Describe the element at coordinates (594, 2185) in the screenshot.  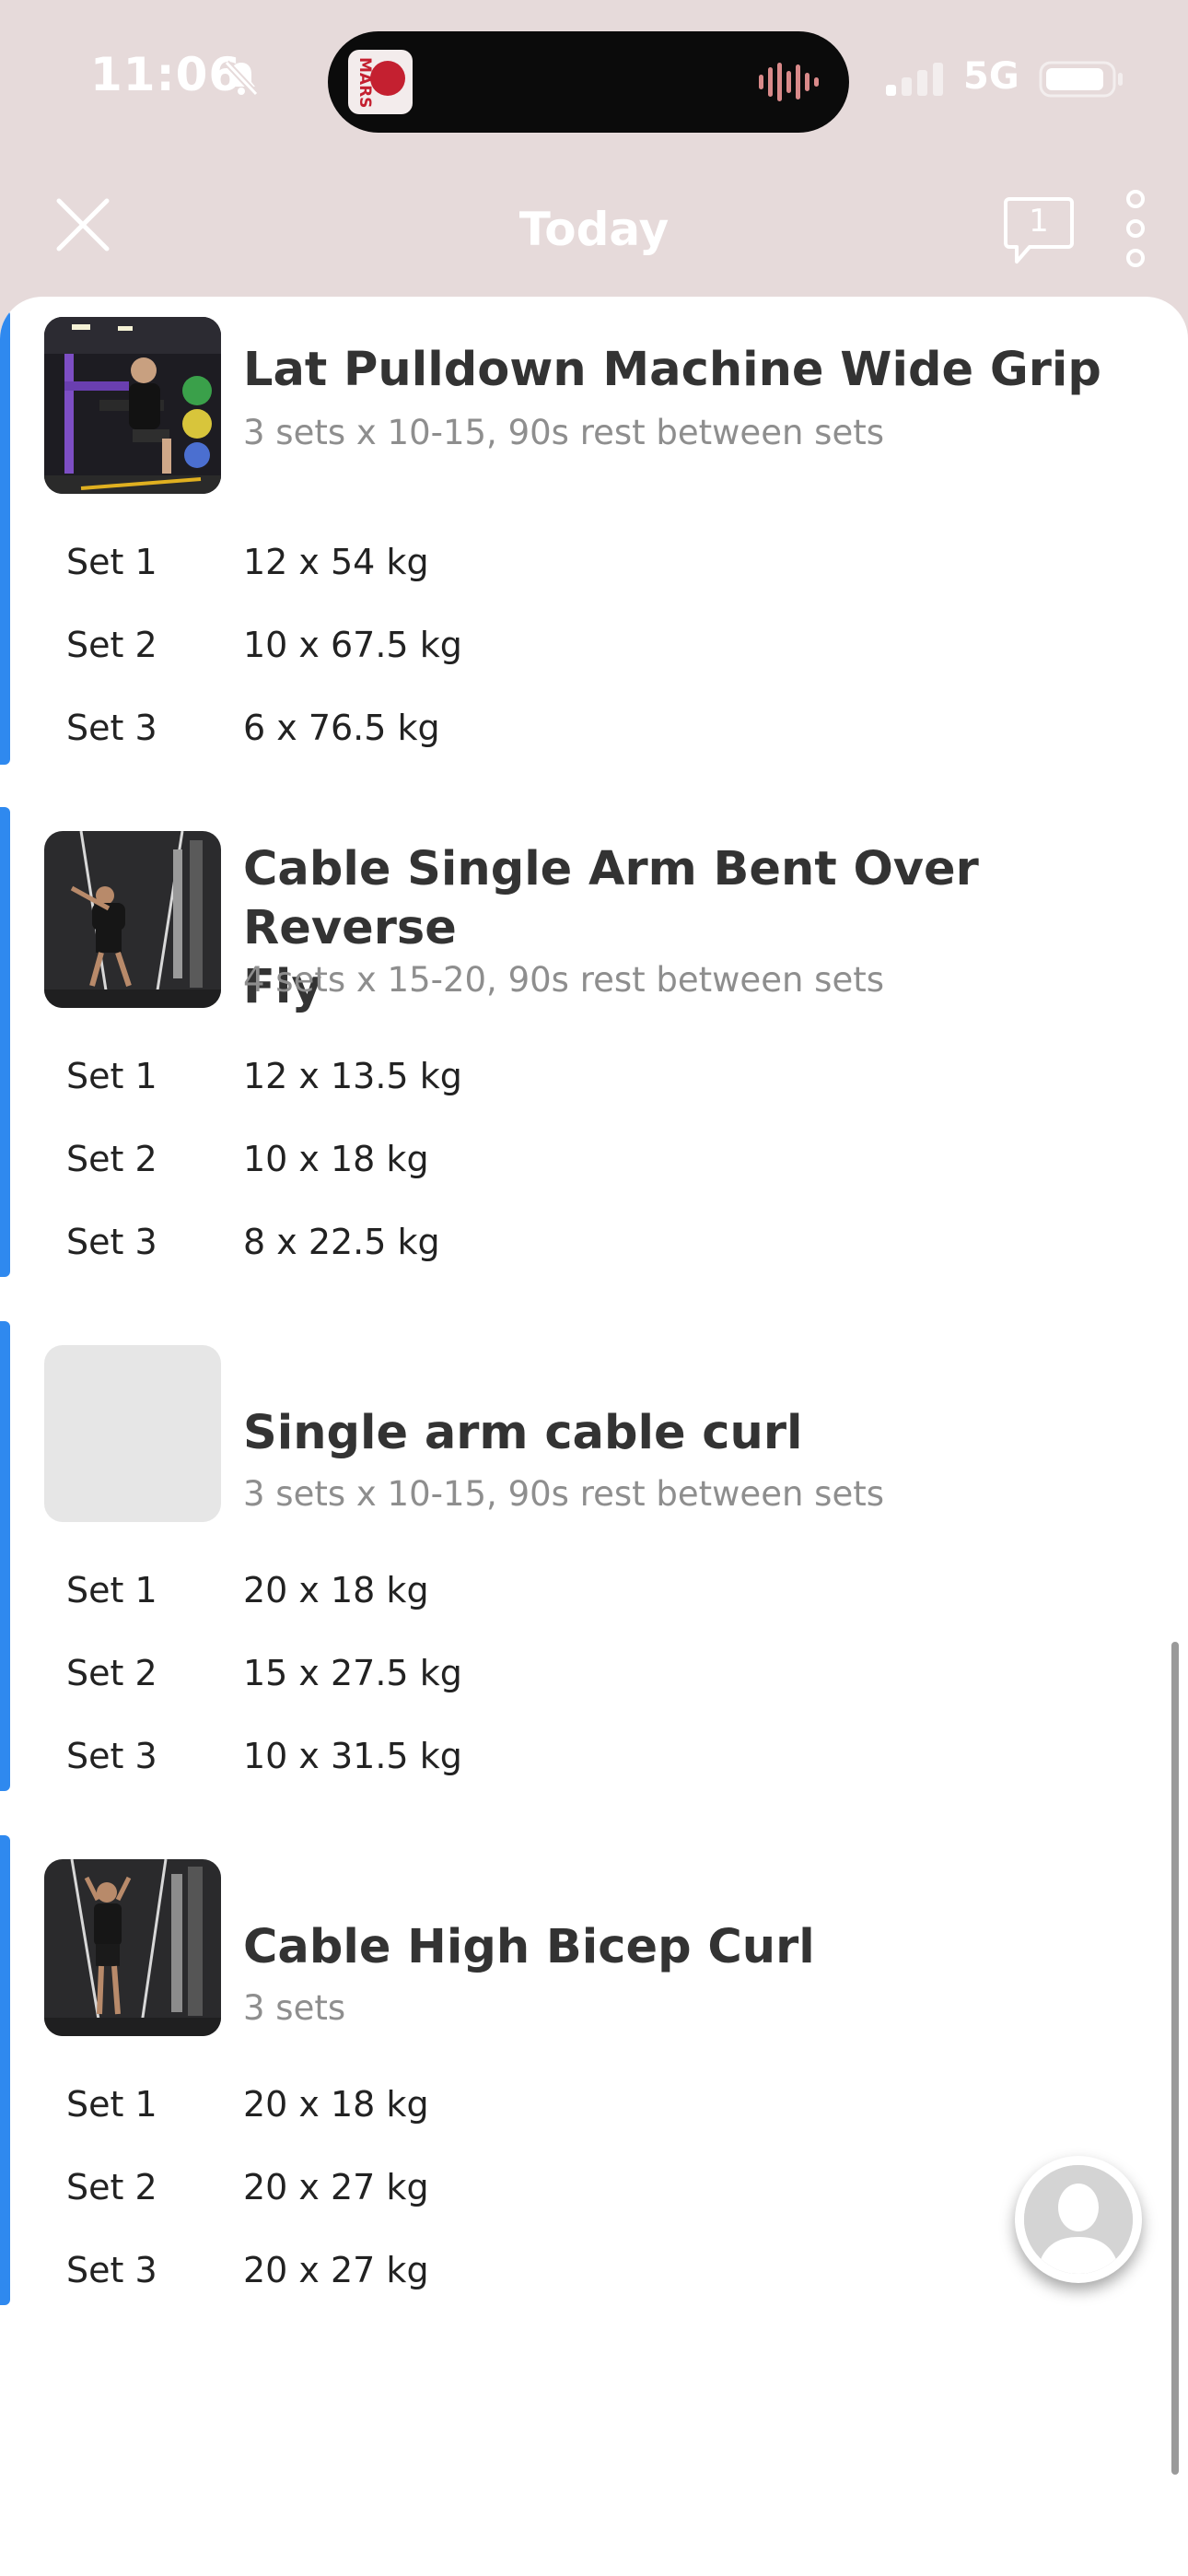
I see `set-row: Set 2 20 x 27 kg` at that location.